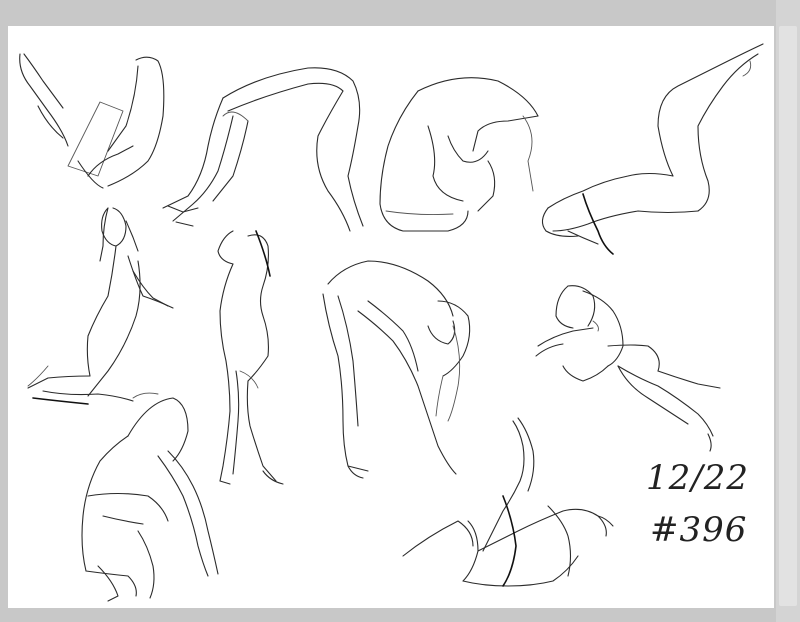 Image resolution: width=800 pixels, height=622 pixels. Describe the element at coordinates (699, 530) in the screenshot. I see `sheet-number: #396` at that location.